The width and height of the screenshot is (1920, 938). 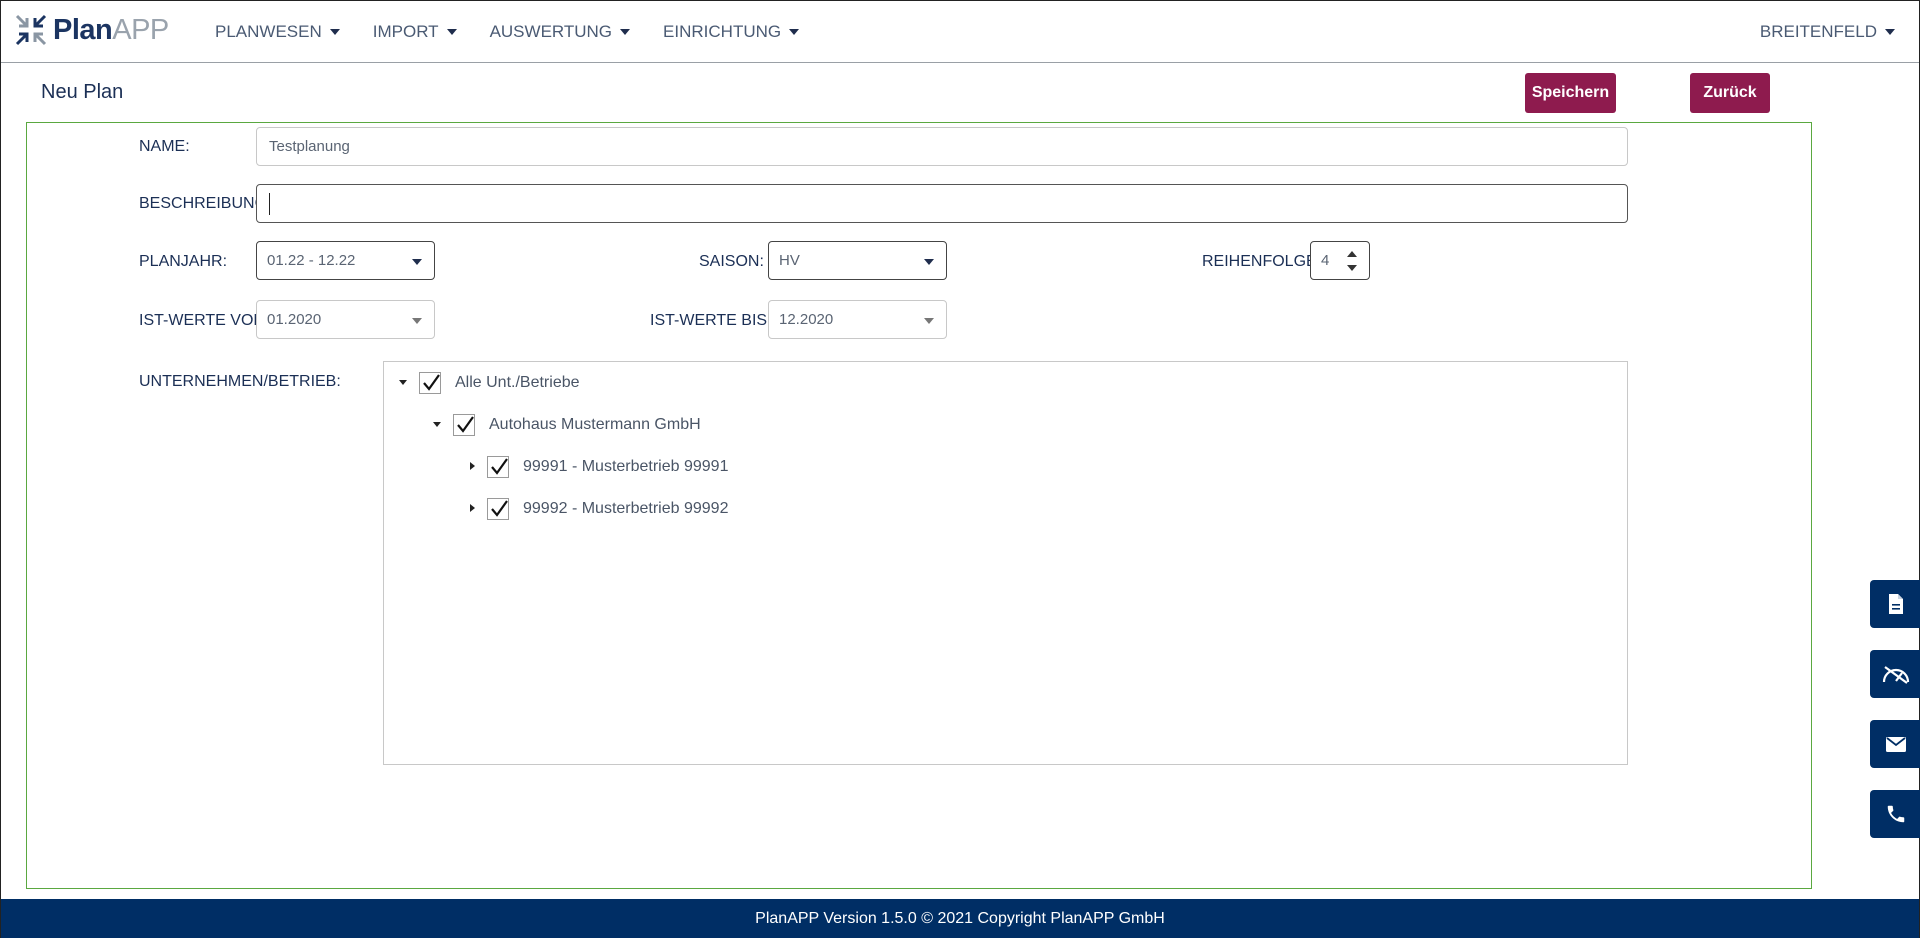 I want to click on planjahr-select: 01.22 - 12.22, so click(x=345, y=260).